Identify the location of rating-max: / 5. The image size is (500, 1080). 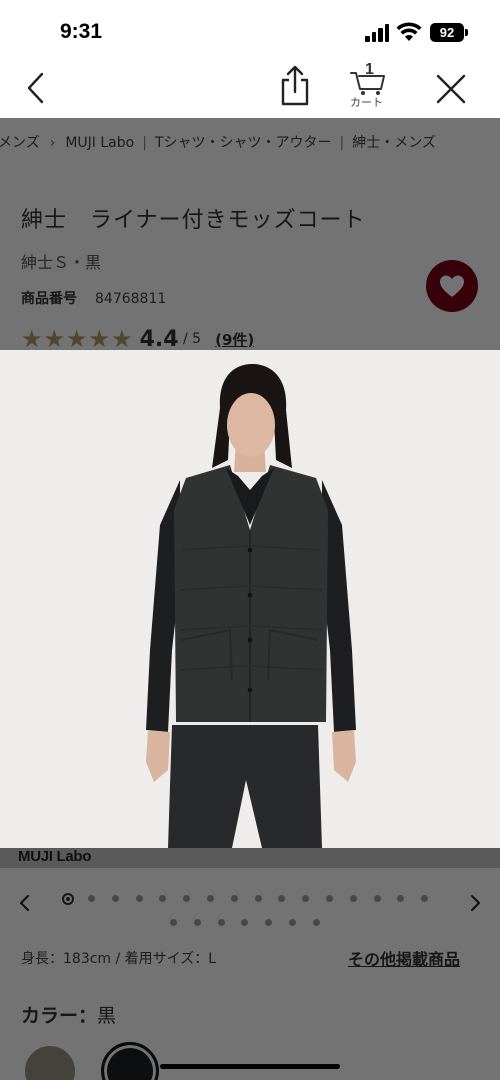
(190, 339).